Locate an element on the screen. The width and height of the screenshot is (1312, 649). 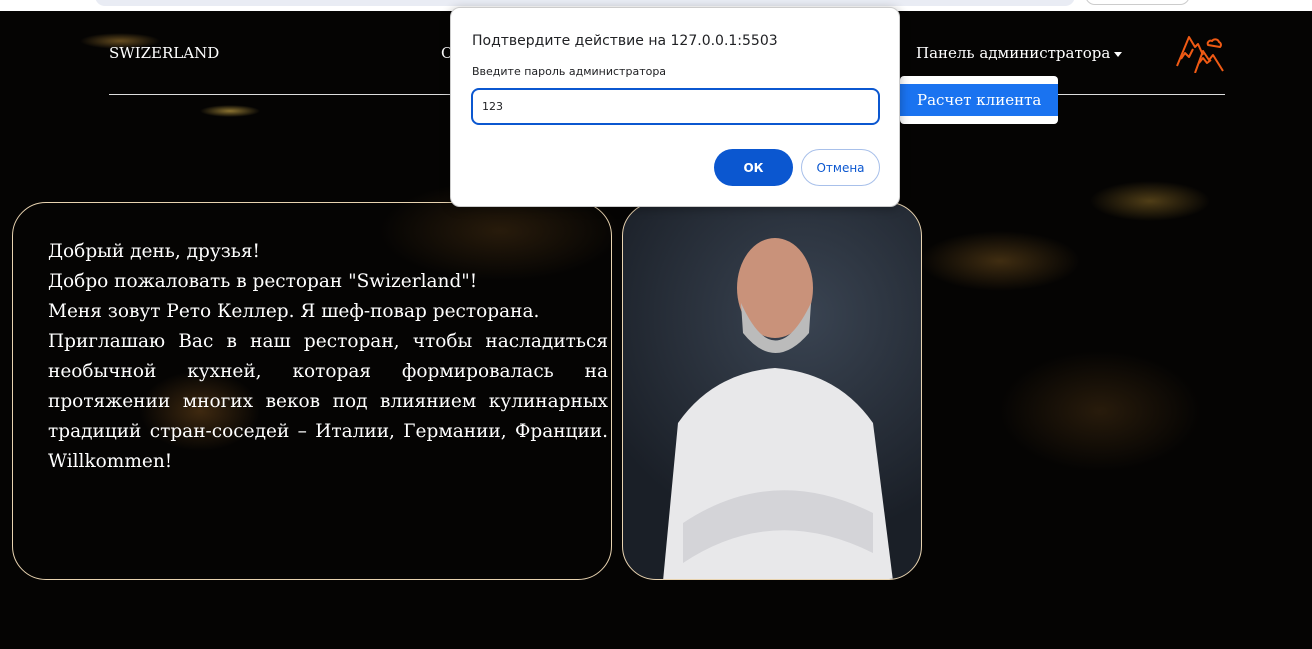
caret-down-icon is located at coordinates (1118, 54).